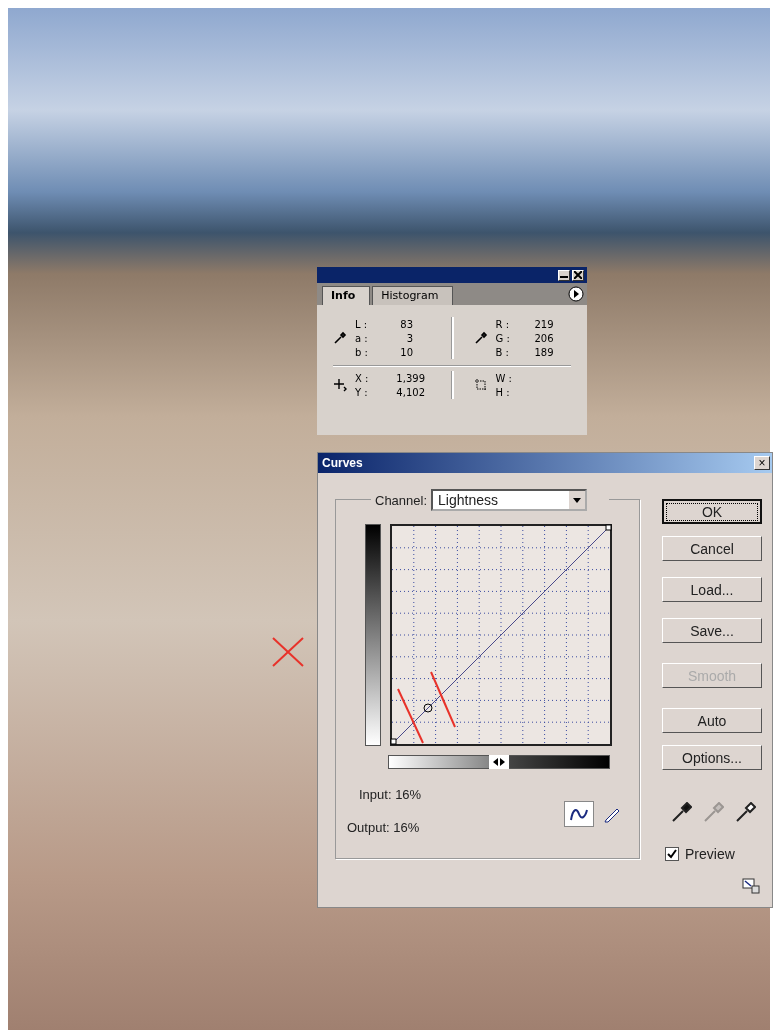 The height and width of the screenshot is (1031, 774). I want to click on info-label: b :, so click(362, 352).